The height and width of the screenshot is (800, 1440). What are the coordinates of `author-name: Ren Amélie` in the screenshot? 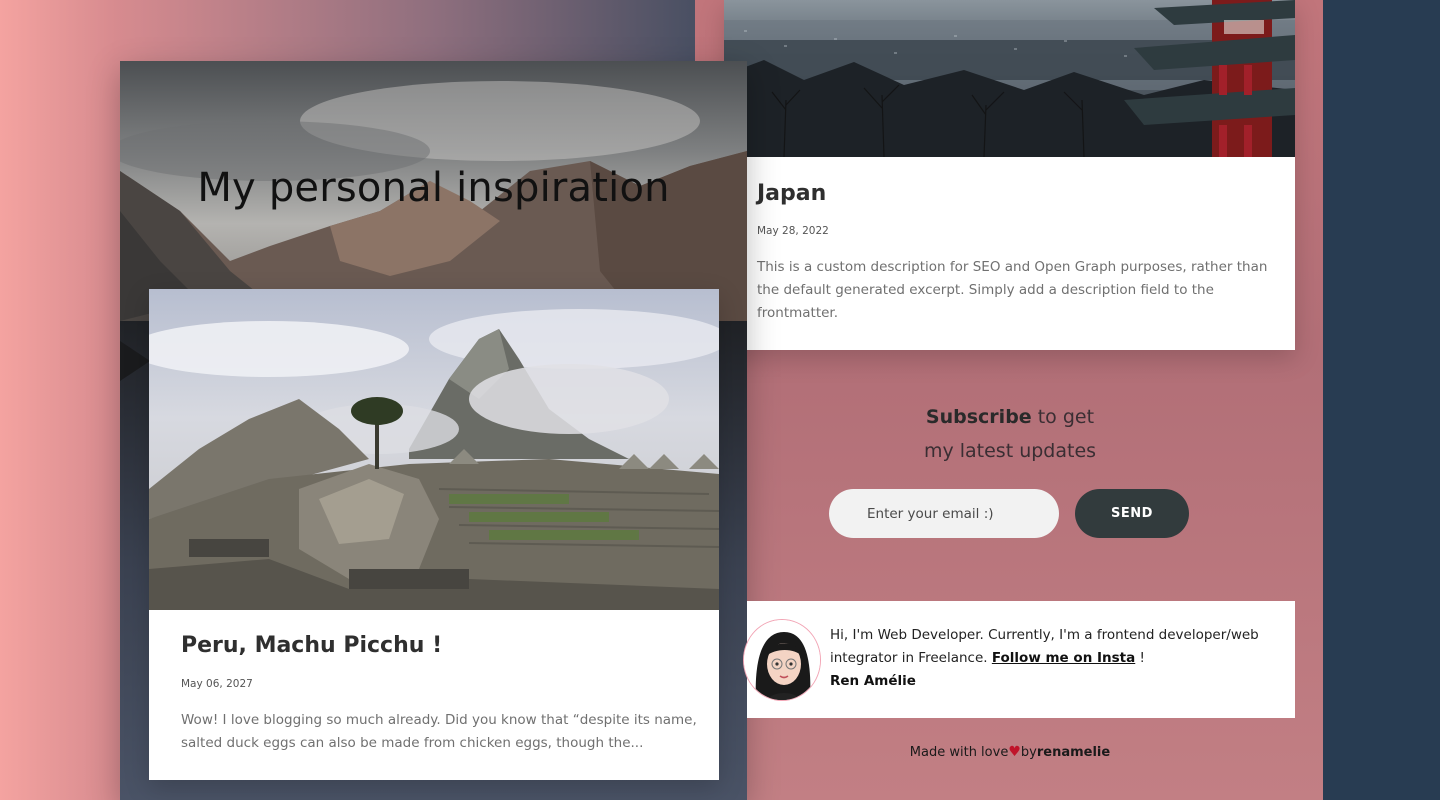 It's located at (873, 681).